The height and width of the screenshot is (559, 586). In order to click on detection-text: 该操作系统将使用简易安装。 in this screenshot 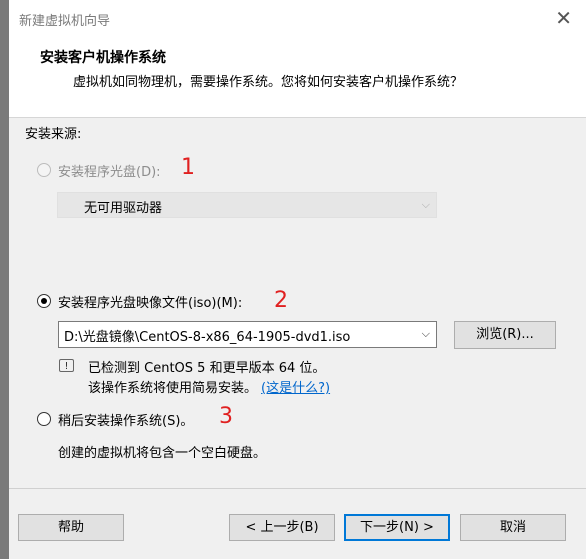, I will do `click(173, 388)`.